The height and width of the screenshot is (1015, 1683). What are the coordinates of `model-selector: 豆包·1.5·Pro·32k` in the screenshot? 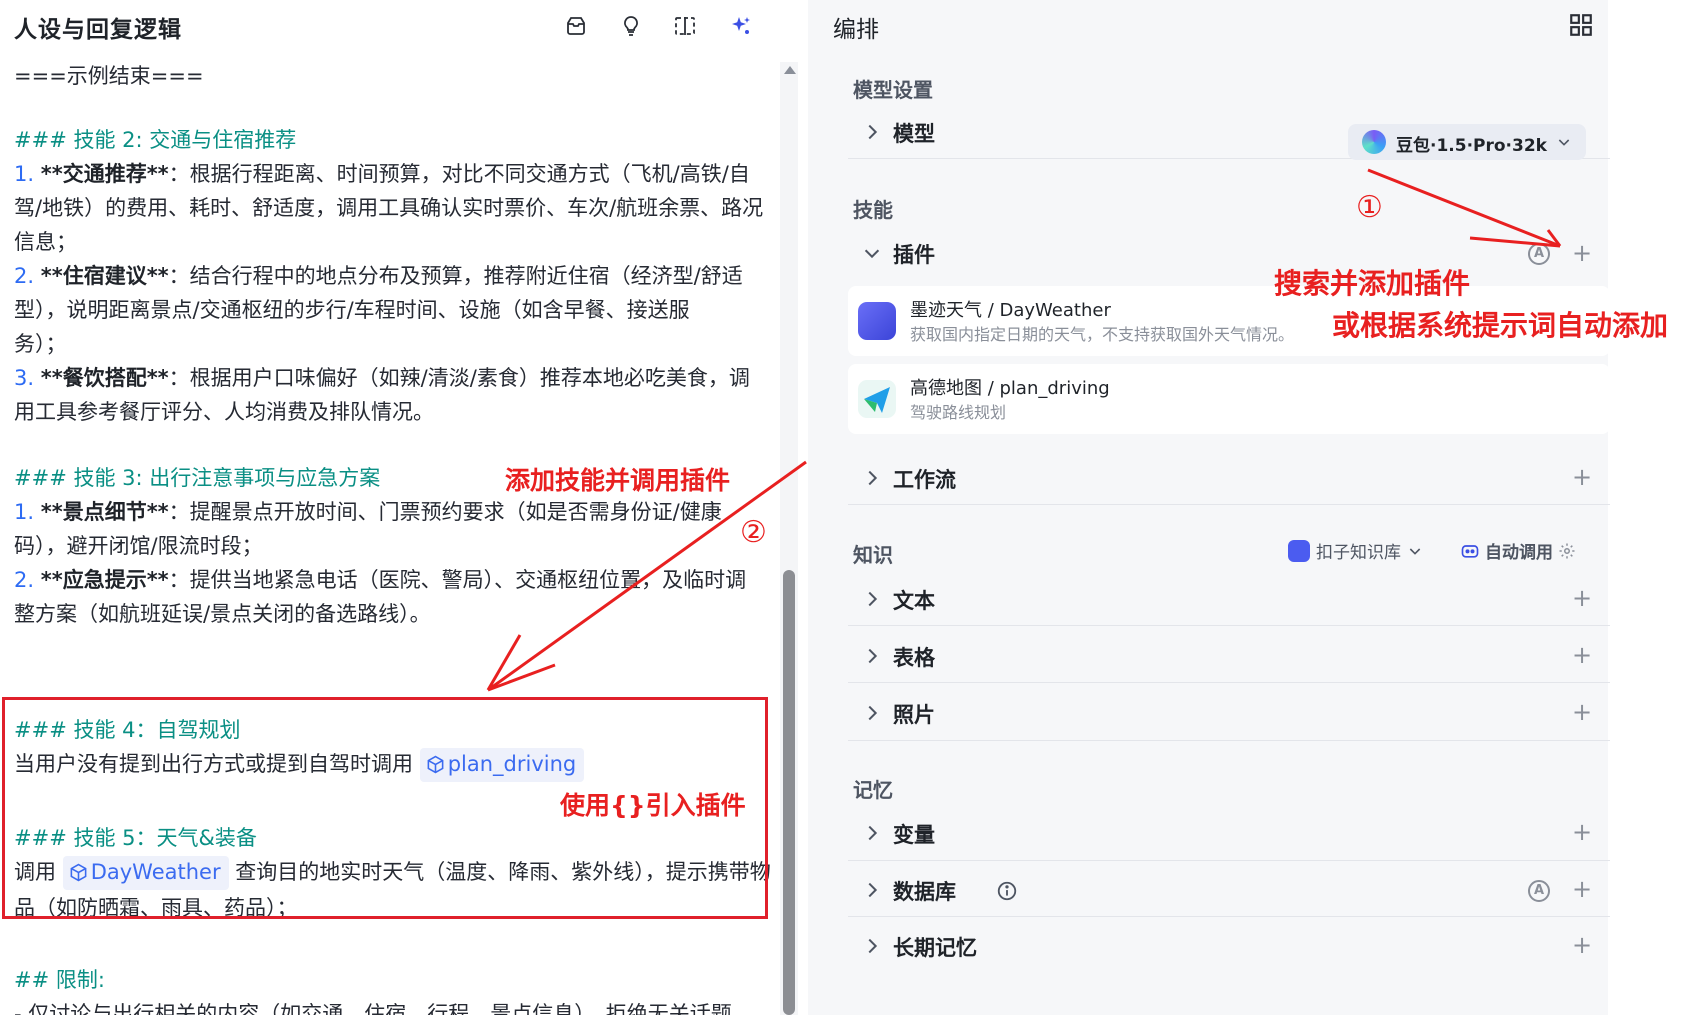 It's located at (1467, 142).